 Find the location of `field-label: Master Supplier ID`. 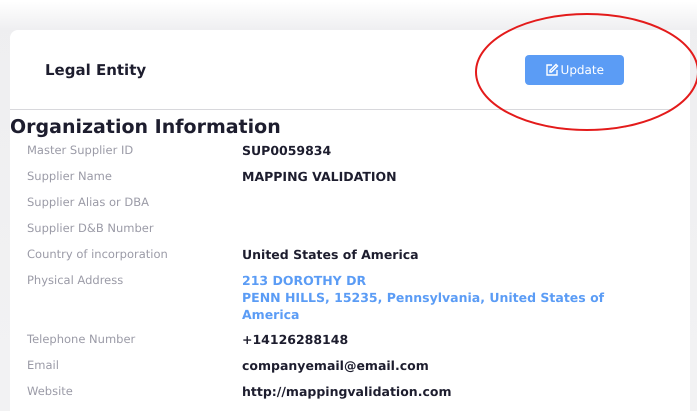

field-label: Master Supplier ID is located at coordinates (80, 149).